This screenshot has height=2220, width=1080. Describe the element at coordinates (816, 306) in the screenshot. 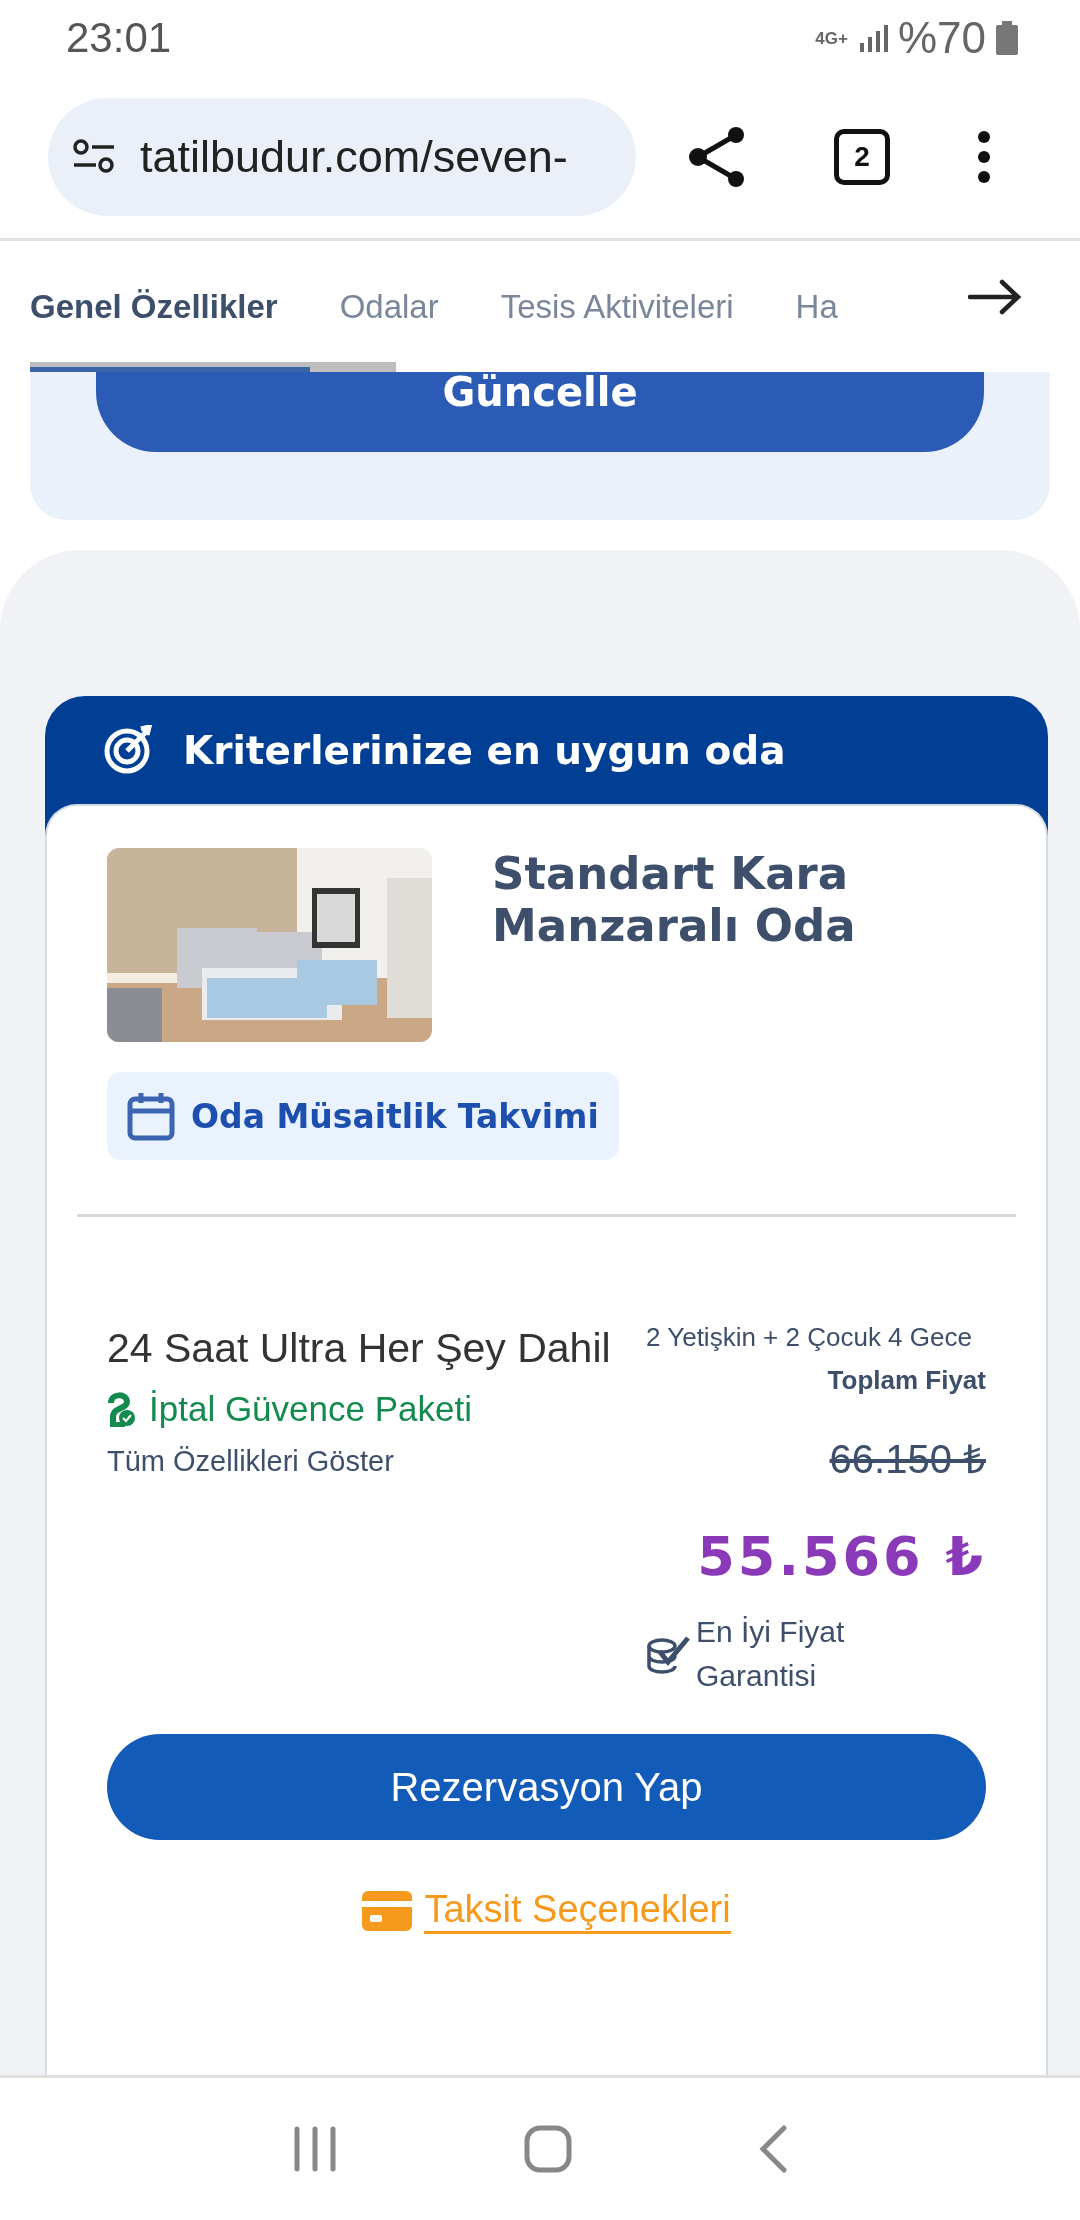

I see `section-tab: Ha` at that location.